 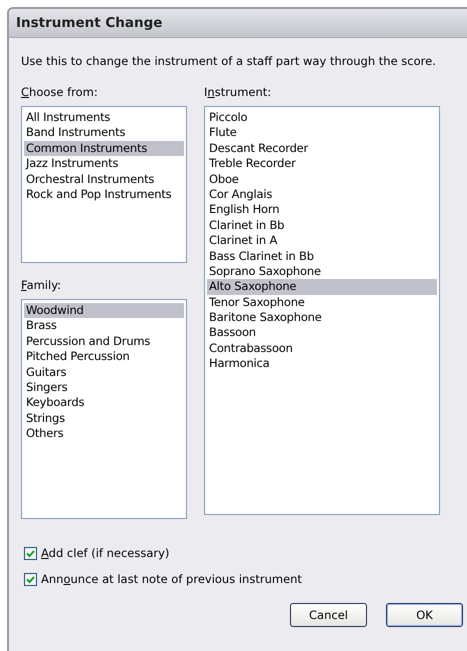 I want to click on list-item: Soprano Saxophone, so click(x=322, y=272).